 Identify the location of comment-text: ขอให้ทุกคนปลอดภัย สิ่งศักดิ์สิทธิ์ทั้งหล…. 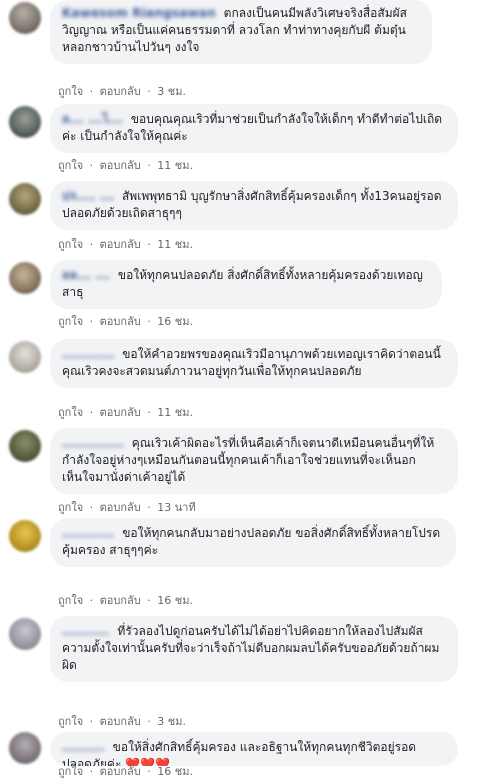
(242, 283).